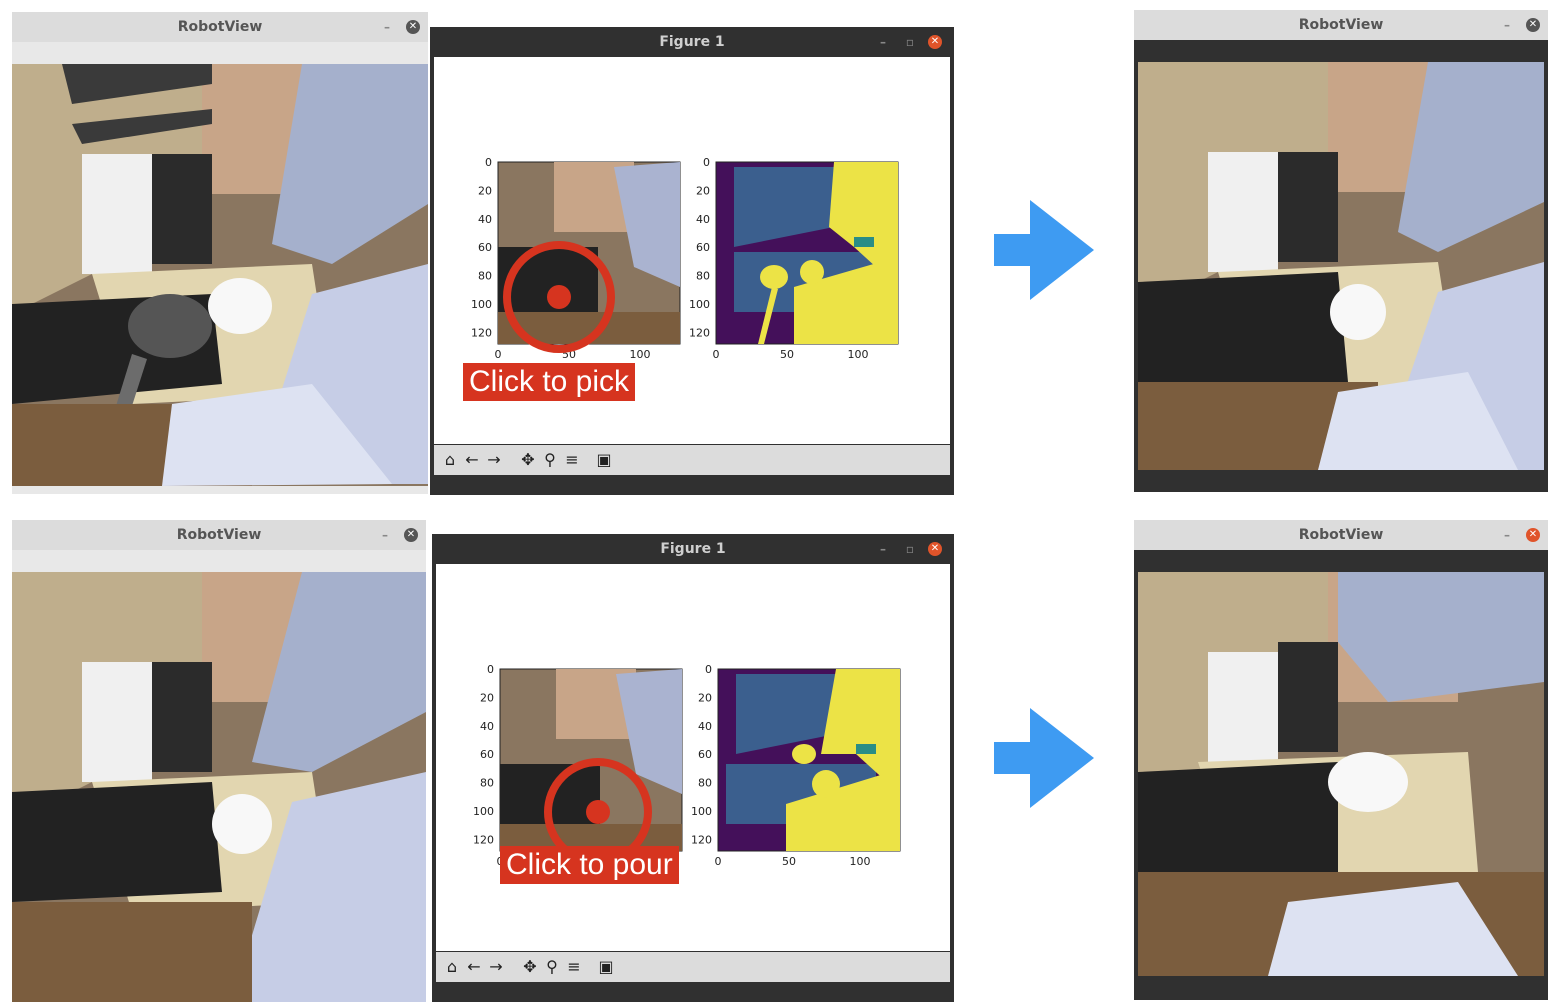  I want to click on action-label-pick: Click to pick, so click(549, 382).